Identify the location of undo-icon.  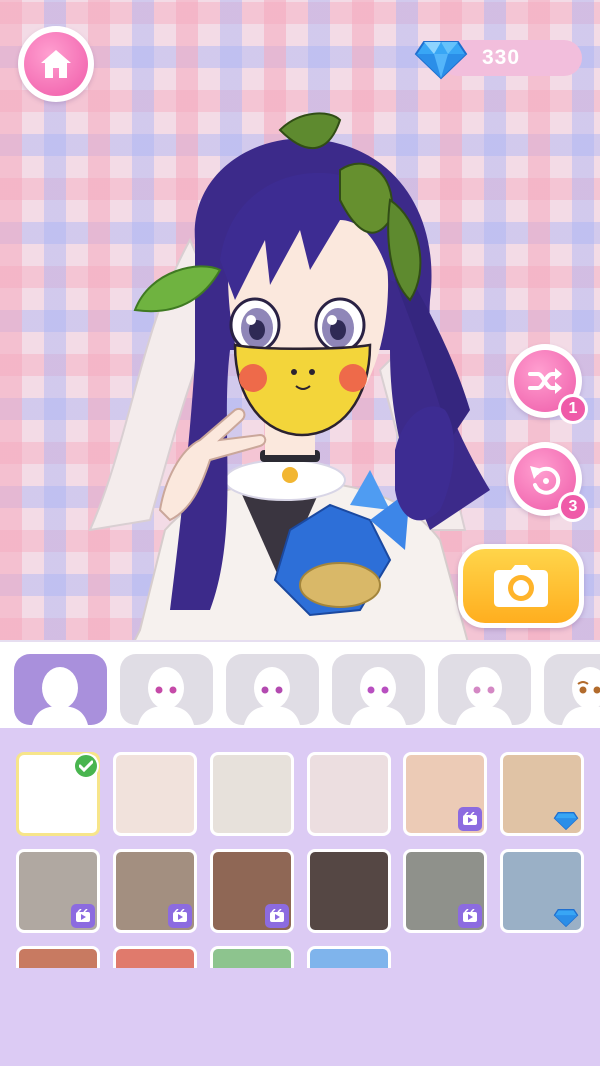
(545, 480).